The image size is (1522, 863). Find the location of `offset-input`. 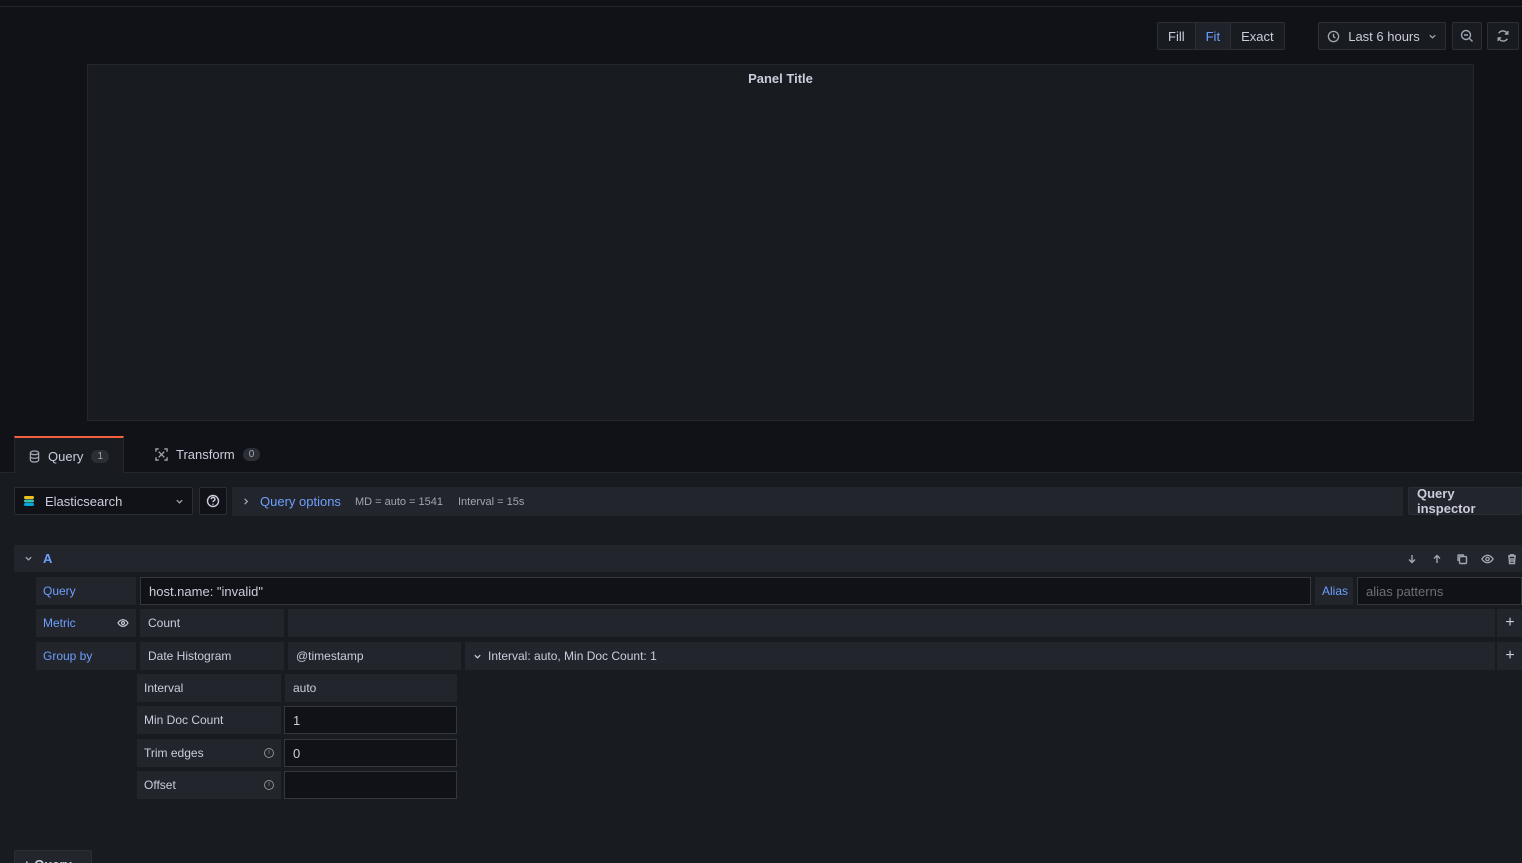

offset-input is located at coordinates (370, 785).